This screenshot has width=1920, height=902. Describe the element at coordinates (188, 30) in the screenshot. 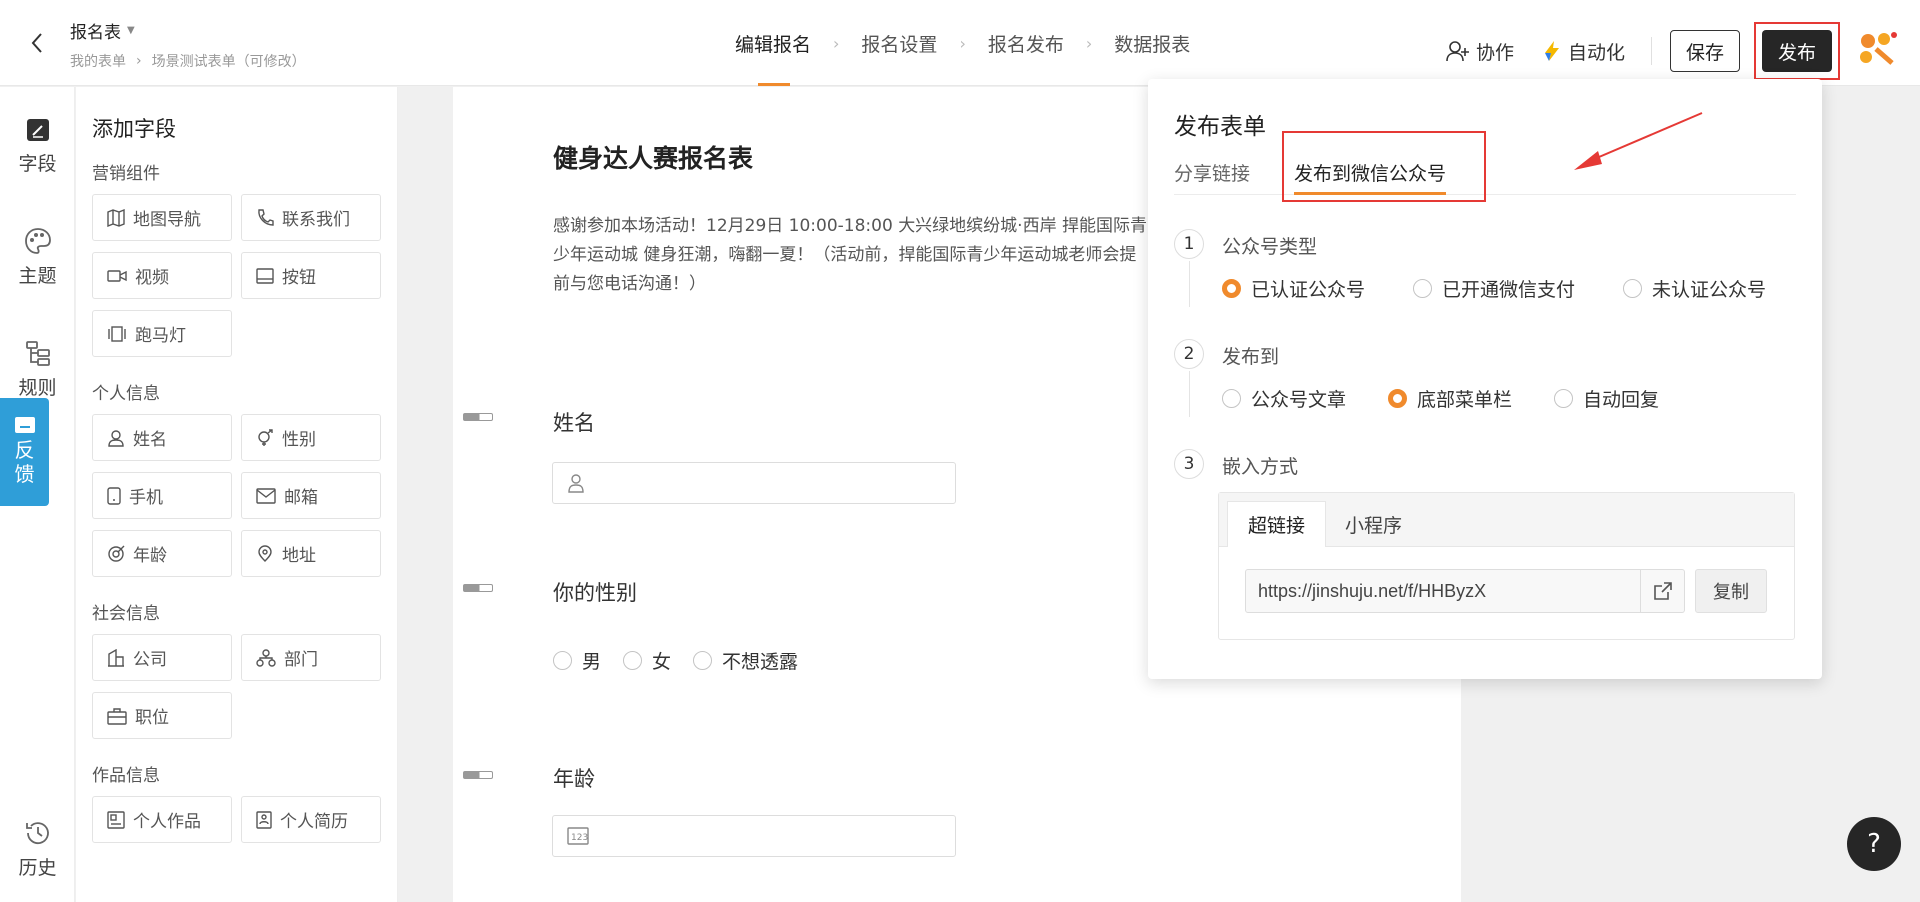

I see `form-title-dropdown: 报名表 ▼` at that location.